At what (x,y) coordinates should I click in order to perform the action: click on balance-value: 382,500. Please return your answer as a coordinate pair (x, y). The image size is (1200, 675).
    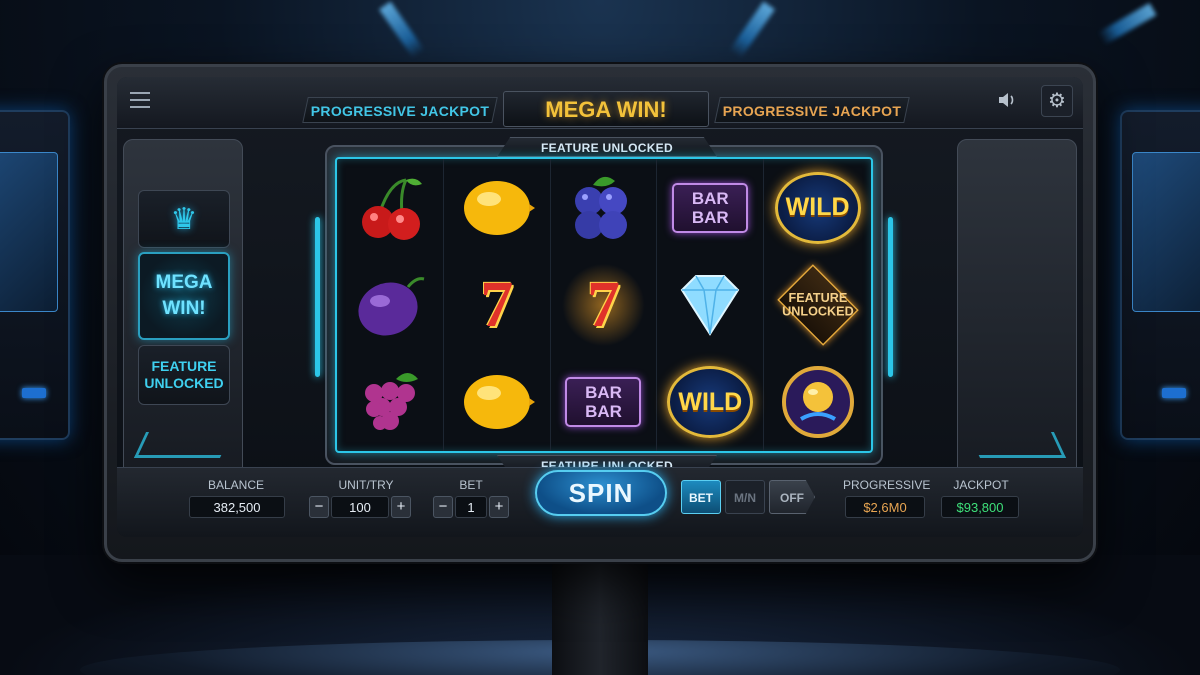
    Looking at the image, I should click on (237, 507).